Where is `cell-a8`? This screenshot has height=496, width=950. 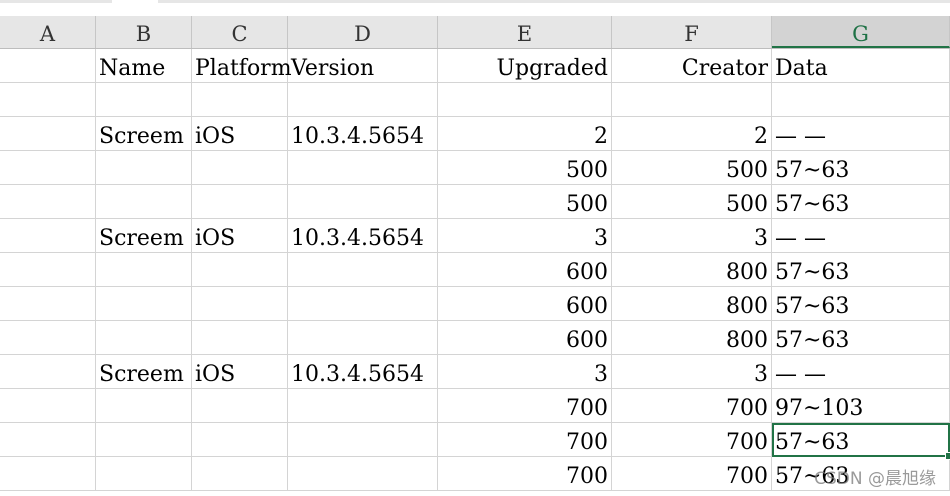
cell-a8 is located at coordinates (48, 304).